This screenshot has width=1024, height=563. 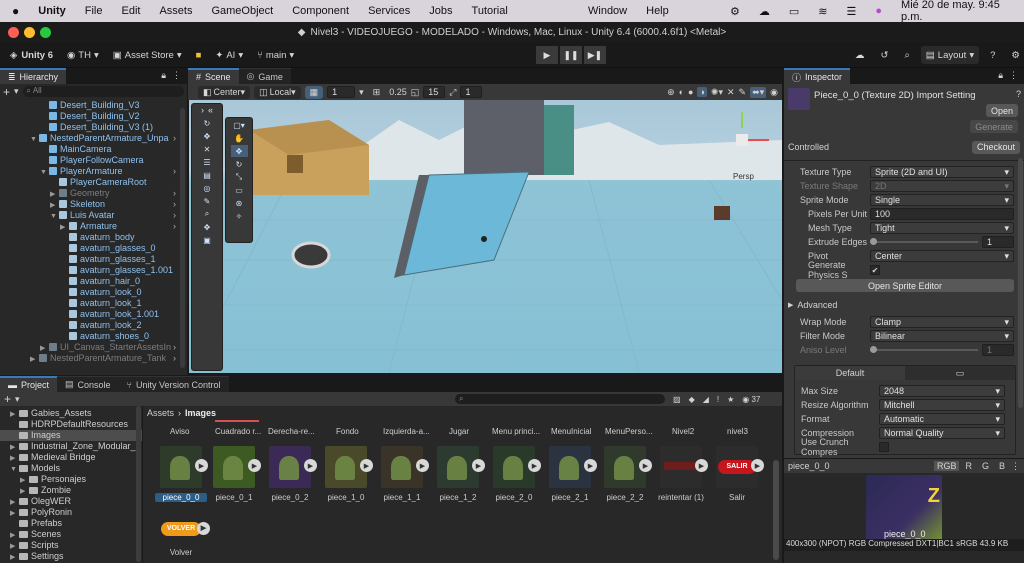 I want to click on asset-item: SALIR ▶ Salir, so click(x=737, y=474).